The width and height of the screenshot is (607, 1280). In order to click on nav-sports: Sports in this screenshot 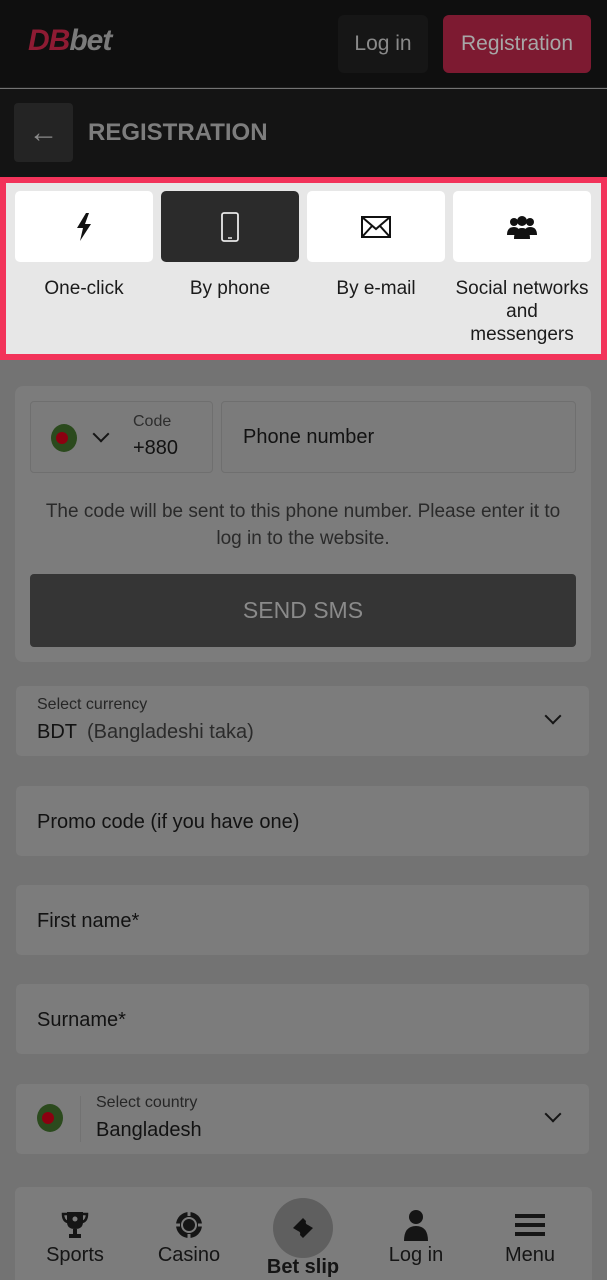, I will do `click(75, 1233)`.